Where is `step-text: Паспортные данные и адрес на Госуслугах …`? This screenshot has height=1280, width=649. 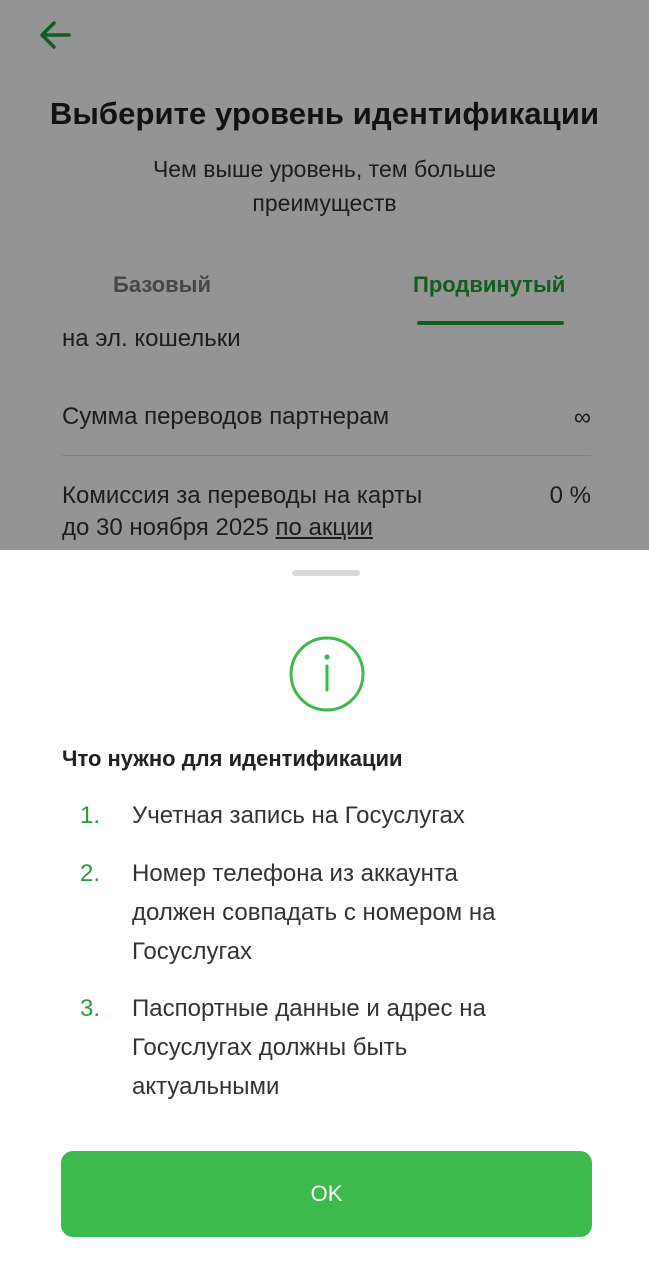
step-text: Паспортные данные и адрес на Госуслугах … is located at coordinates (309, 1047).